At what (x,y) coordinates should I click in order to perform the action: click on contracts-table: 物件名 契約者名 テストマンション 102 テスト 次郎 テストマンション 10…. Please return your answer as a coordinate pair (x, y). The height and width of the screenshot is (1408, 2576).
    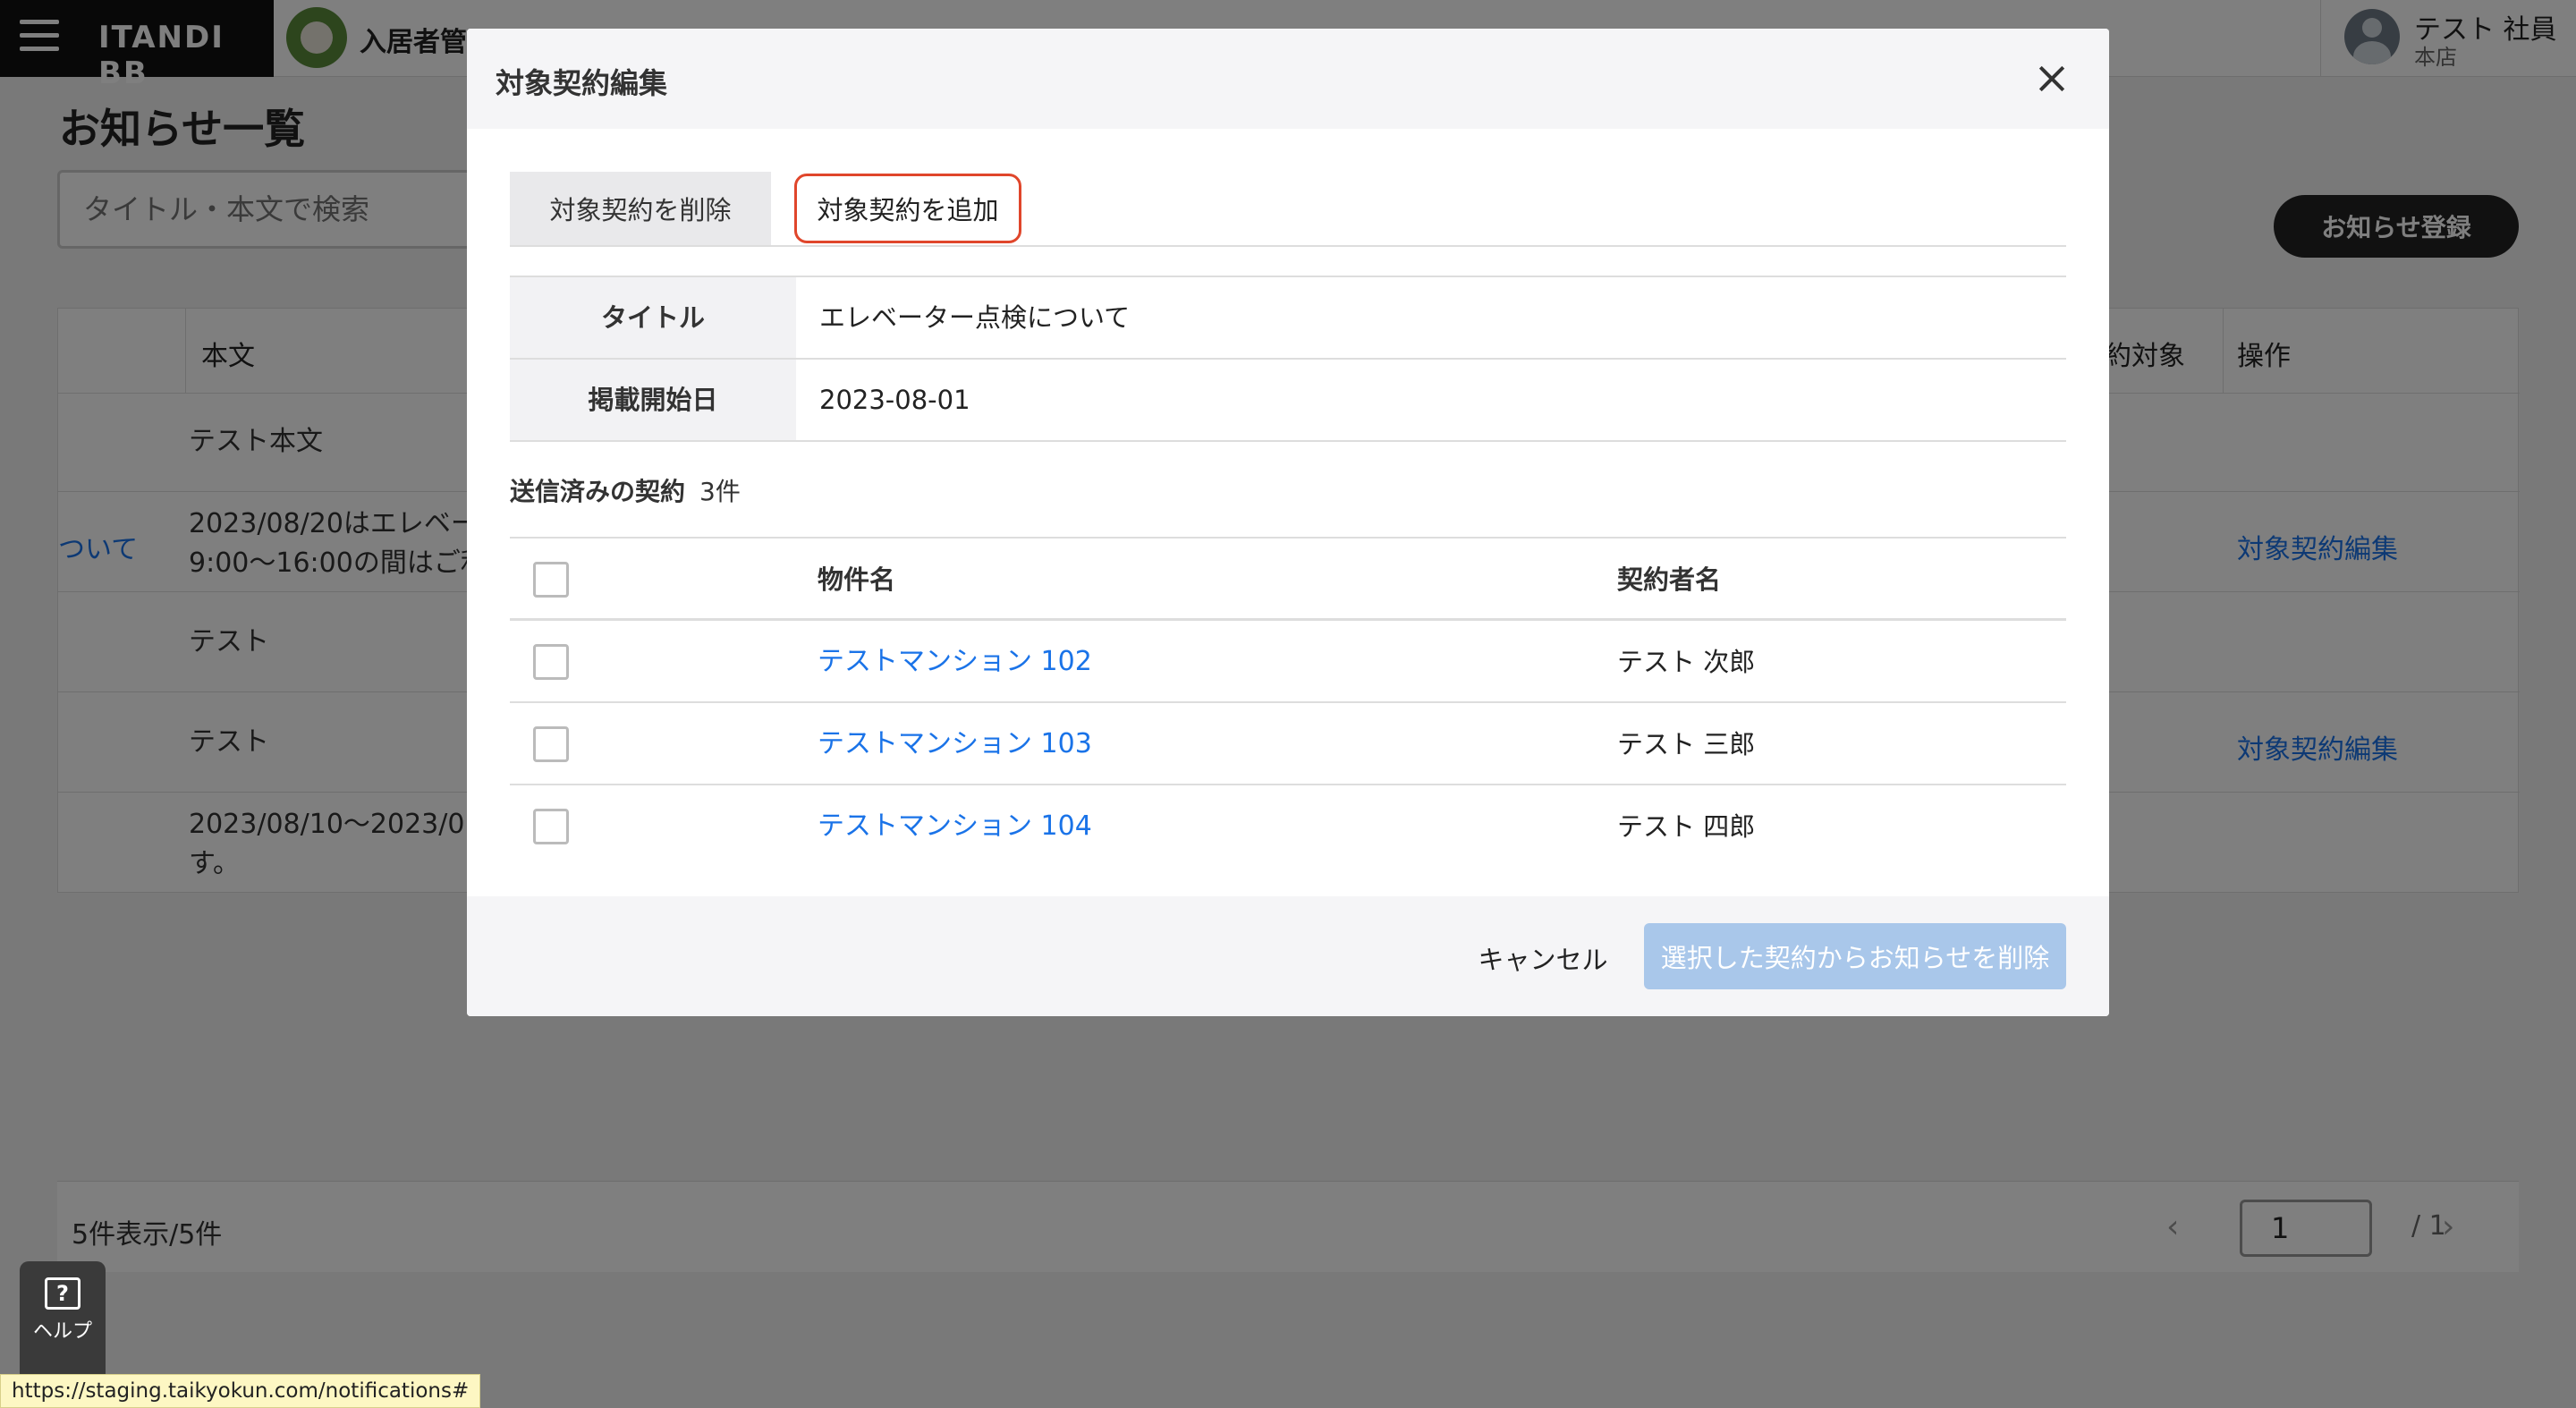
    Looking at the image, I should click on (1288, 702).